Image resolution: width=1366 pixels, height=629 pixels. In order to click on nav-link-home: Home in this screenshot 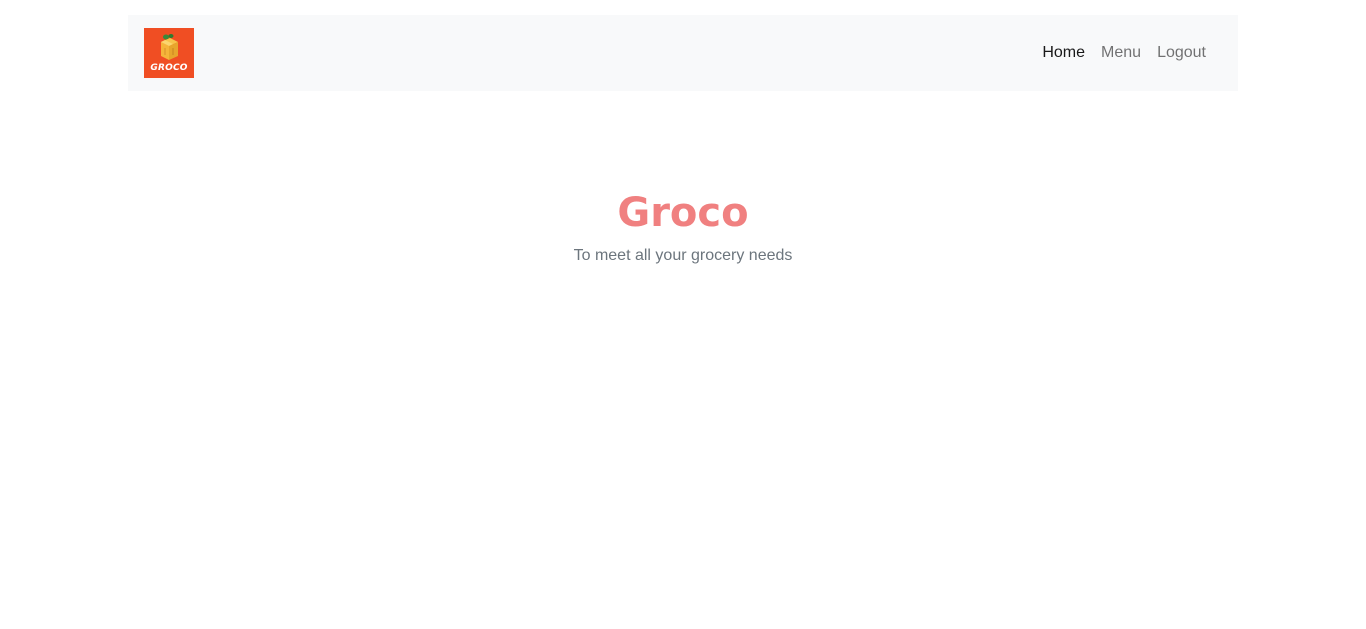, I will do `click(1063, 53)`.